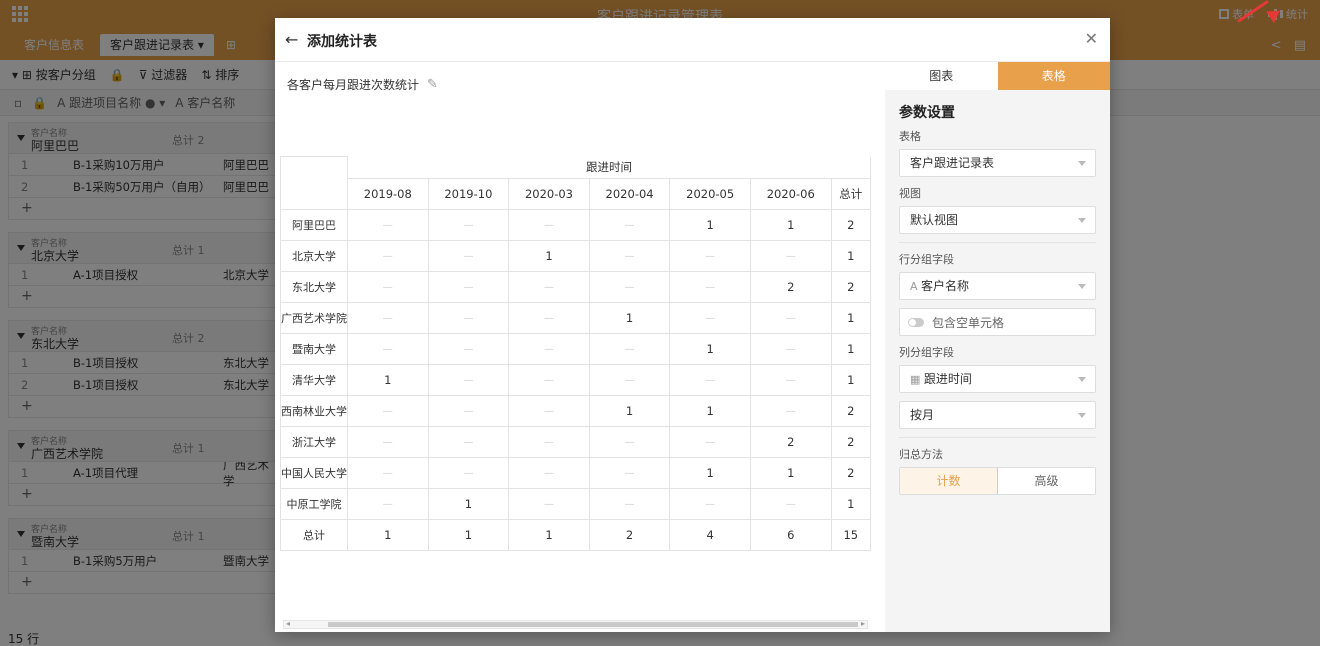 This screenshot has width=1320, height=646. What do you see at coordinates (941, 76) in the screenshot?
I see `tab-chart: 图表` at bounding box center [941, 76].